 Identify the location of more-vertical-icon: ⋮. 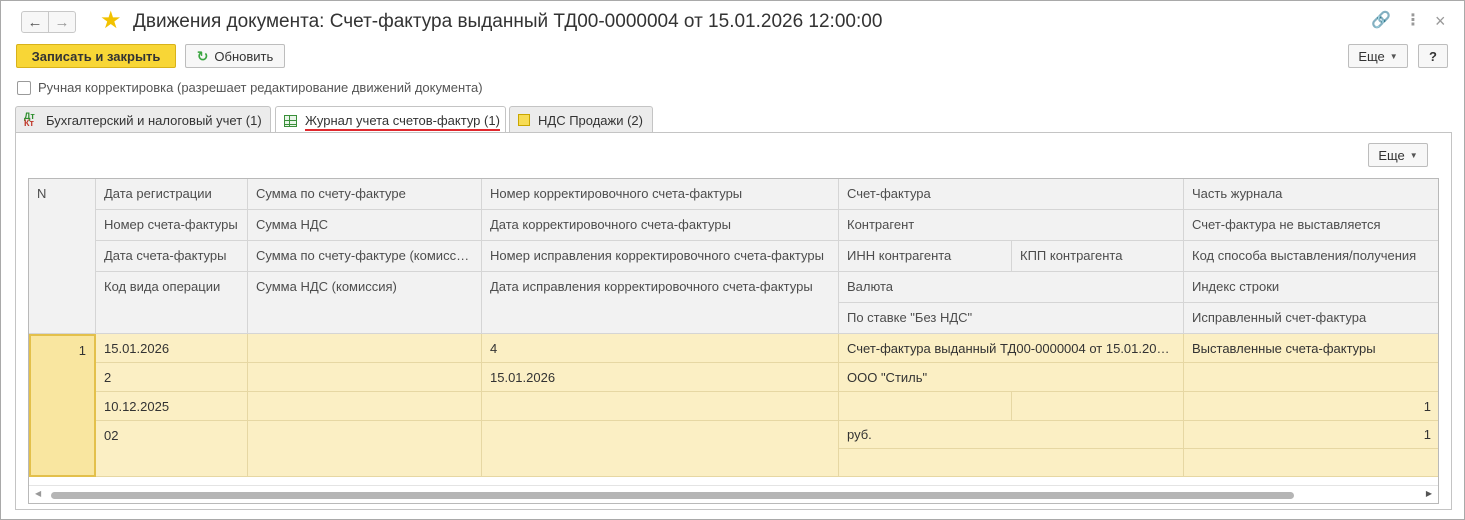
(1413, 21).